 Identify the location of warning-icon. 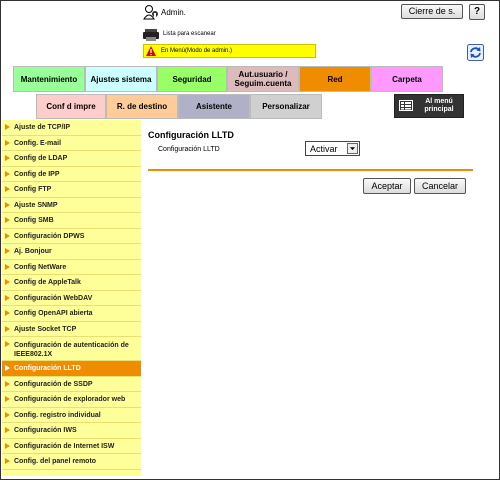
(151, 51).